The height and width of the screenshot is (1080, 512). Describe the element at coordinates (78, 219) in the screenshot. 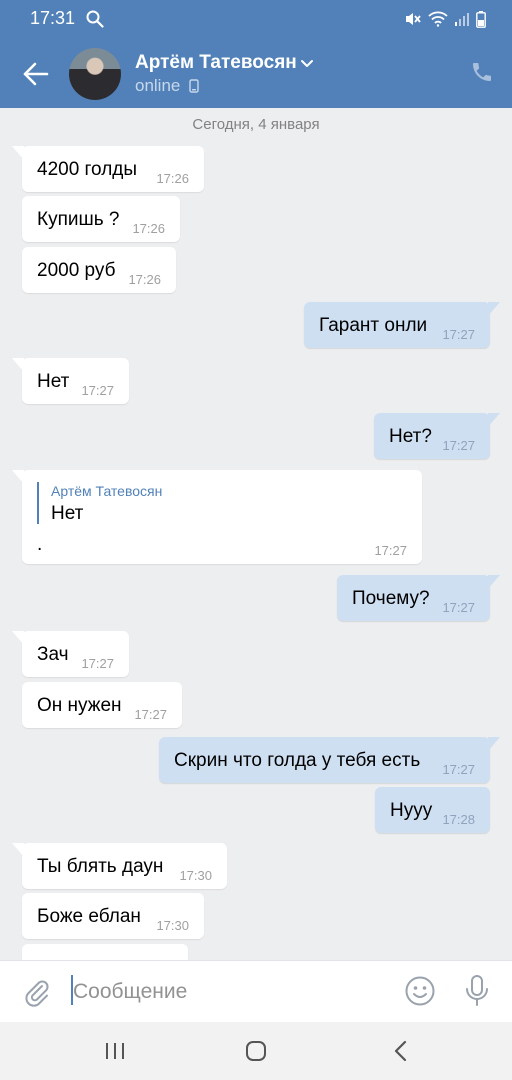

I see `message-text: Купишь ?` at that location.